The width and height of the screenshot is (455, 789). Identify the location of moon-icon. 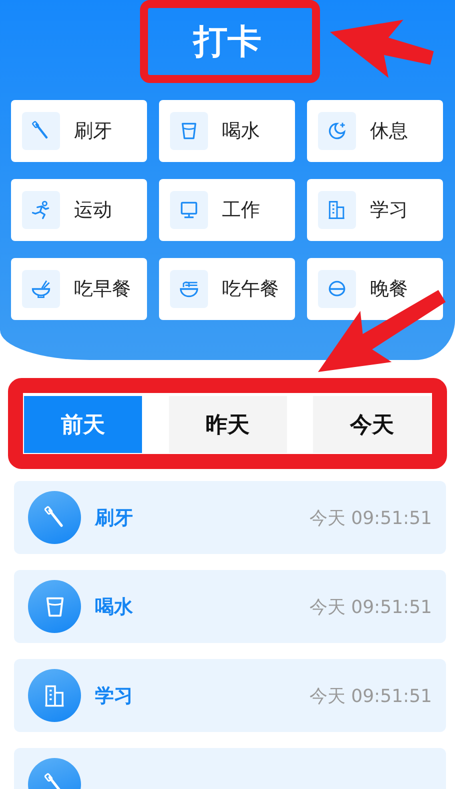
(337, 131).